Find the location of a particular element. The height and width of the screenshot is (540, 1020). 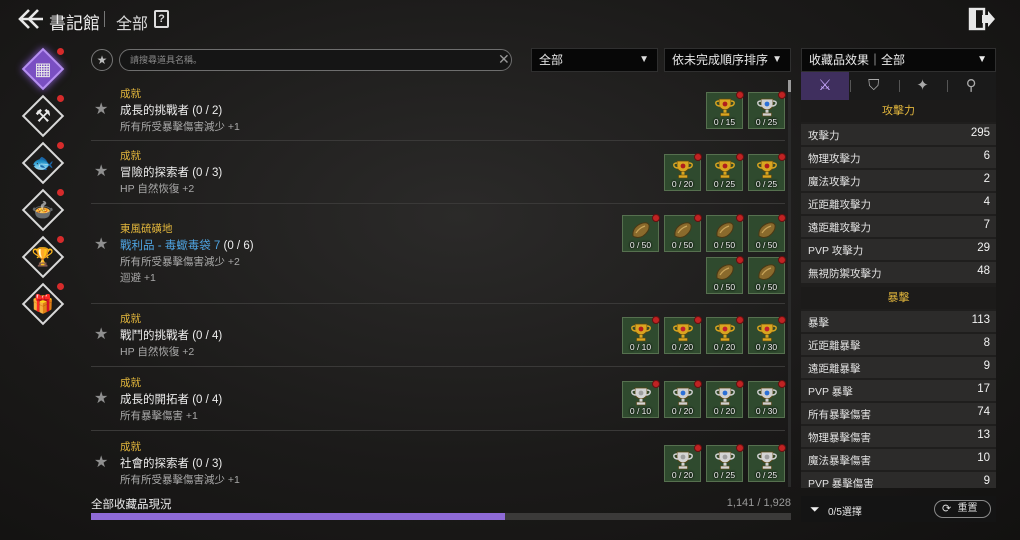

search-input is located at coordinates (315, 60).